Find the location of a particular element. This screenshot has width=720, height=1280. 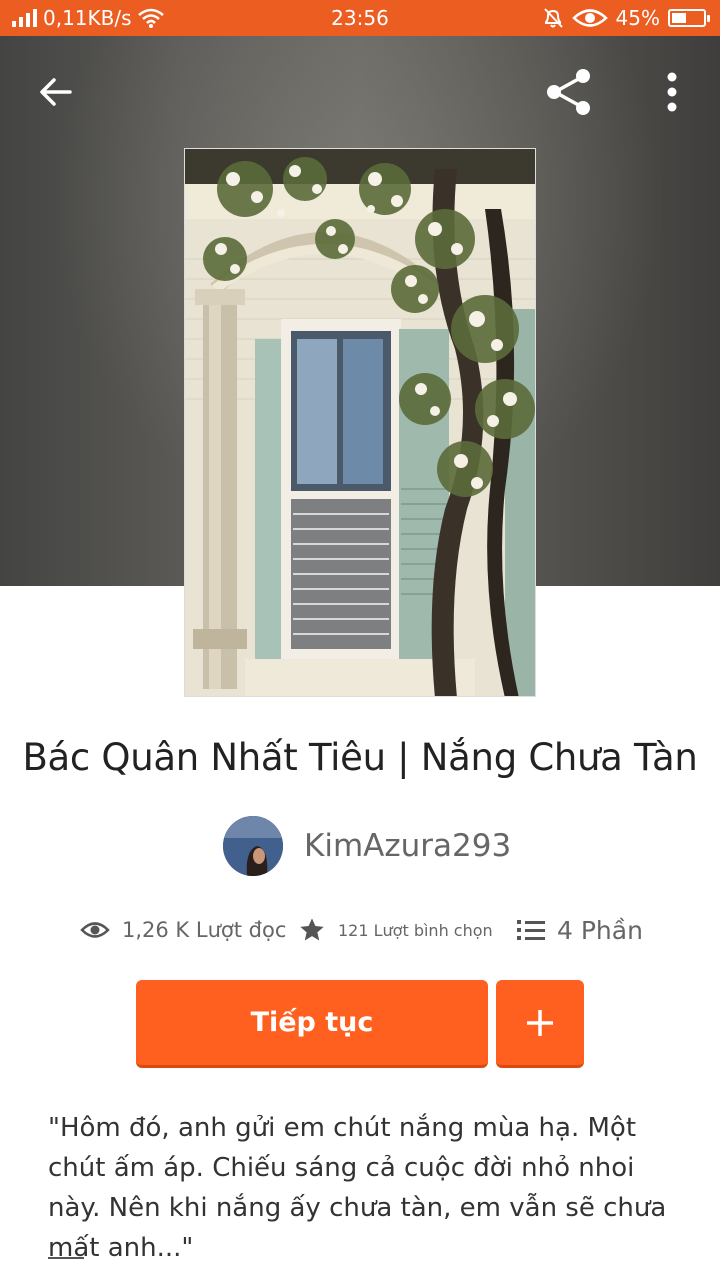

share-icon is located at coordinates (568, 92).